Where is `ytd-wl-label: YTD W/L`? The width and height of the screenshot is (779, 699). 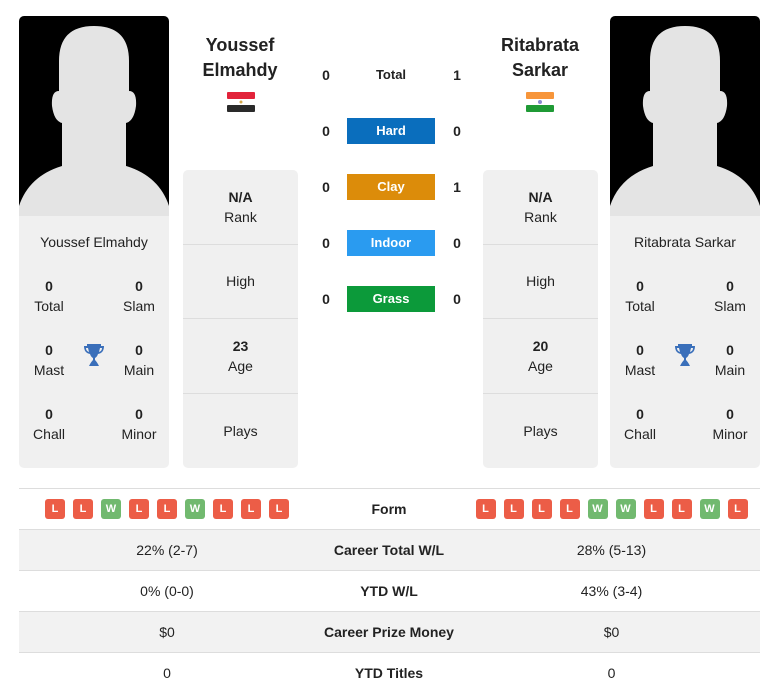
ytd-wl-label: YTD W/L is located at coordinates (389, 591).